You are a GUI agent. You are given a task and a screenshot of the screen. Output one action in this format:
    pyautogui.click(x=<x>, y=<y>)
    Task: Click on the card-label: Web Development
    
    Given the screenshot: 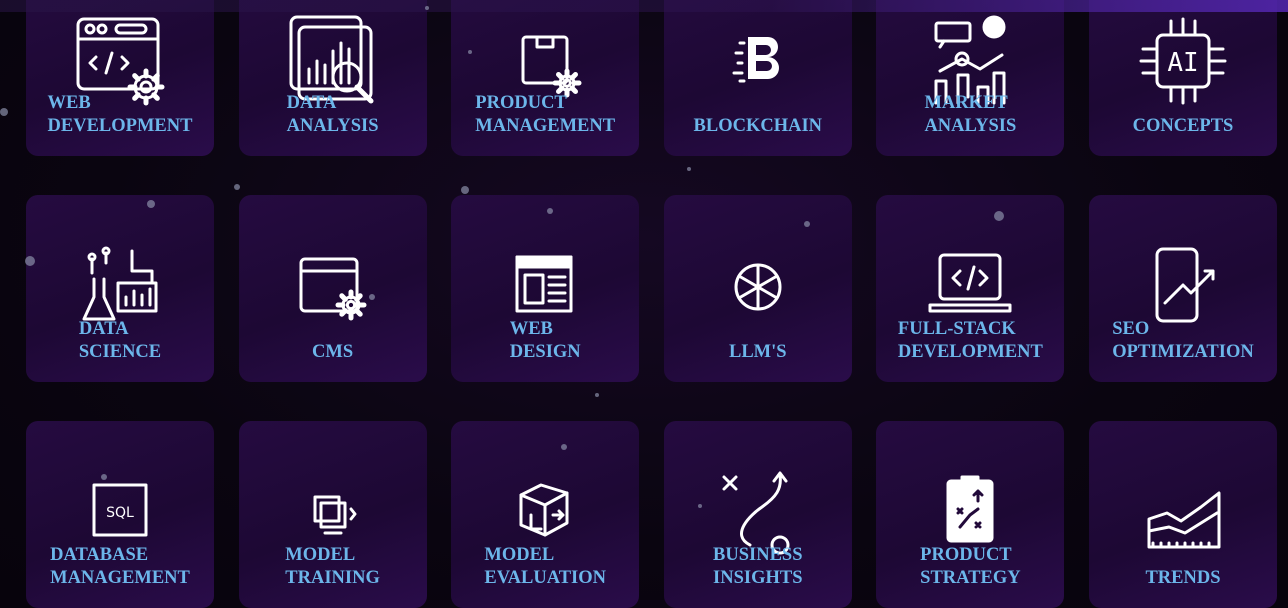 What is the action you would take?
    pyautogui.click(x=120, y=114)
    